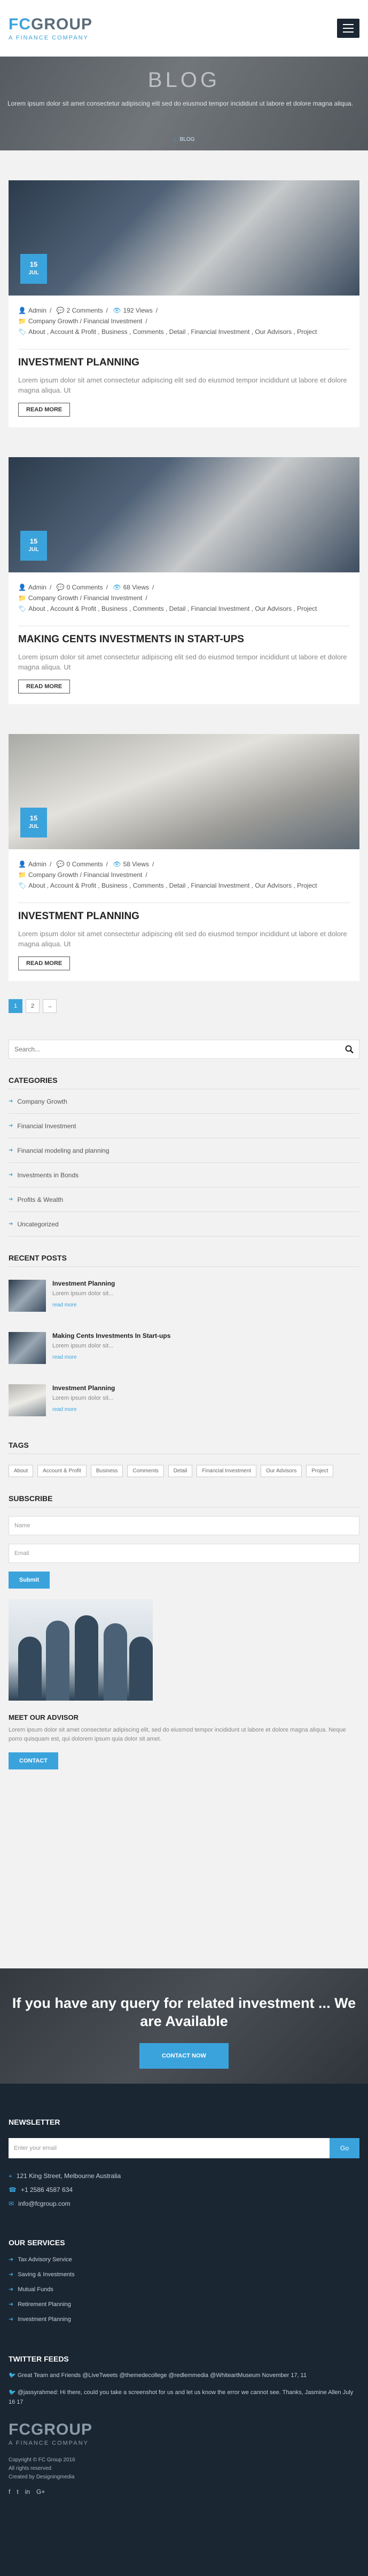  What do you see at coordinates (184, 1175) in the screenshot?
I see `category-item: ➜ Investments in Bonds` at bounding box center [184, 1175].